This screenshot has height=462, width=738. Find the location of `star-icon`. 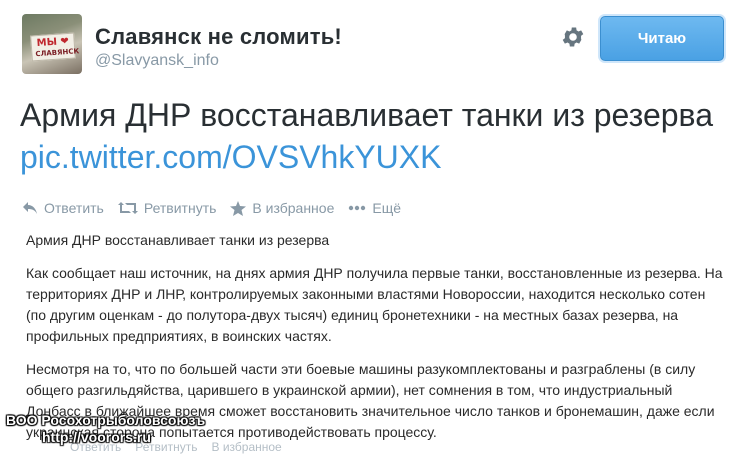

star-icon is located at coordinates (238, 208).